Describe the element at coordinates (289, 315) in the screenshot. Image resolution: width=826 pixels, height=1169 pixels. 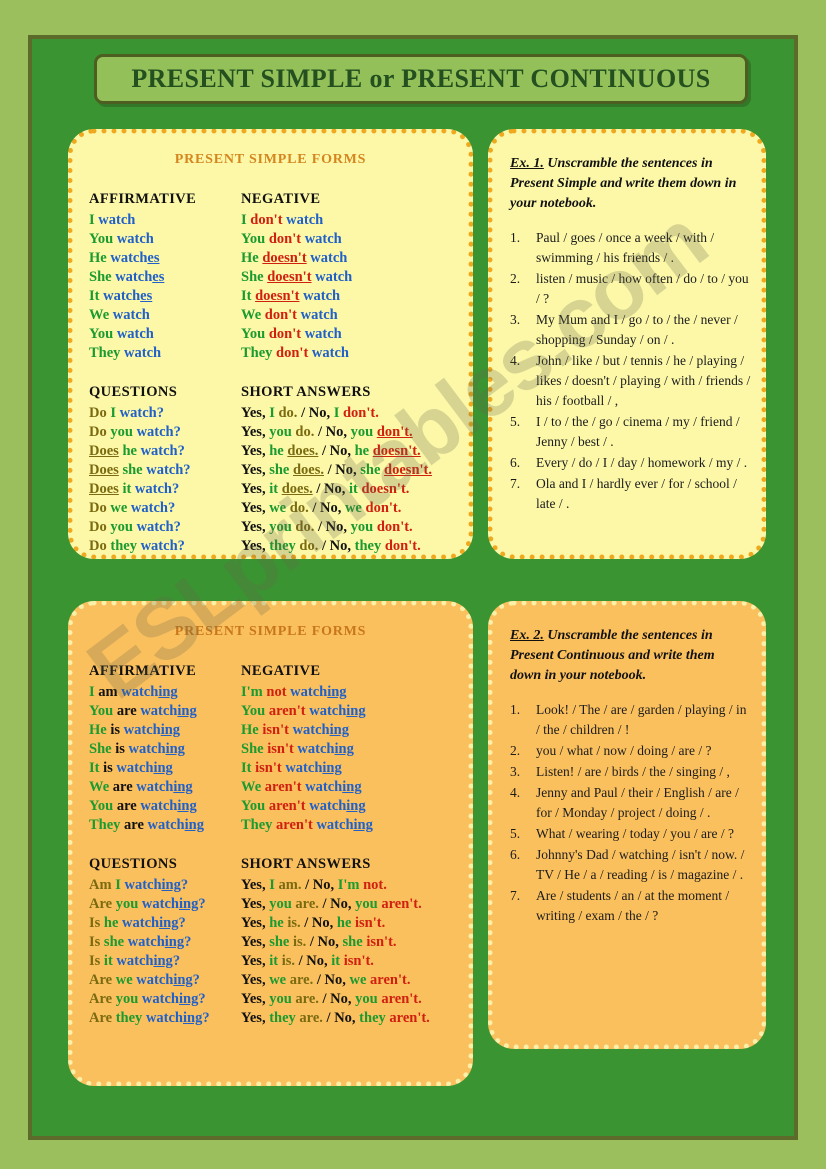
I see `conjugation-row: We don't watch` at that location.